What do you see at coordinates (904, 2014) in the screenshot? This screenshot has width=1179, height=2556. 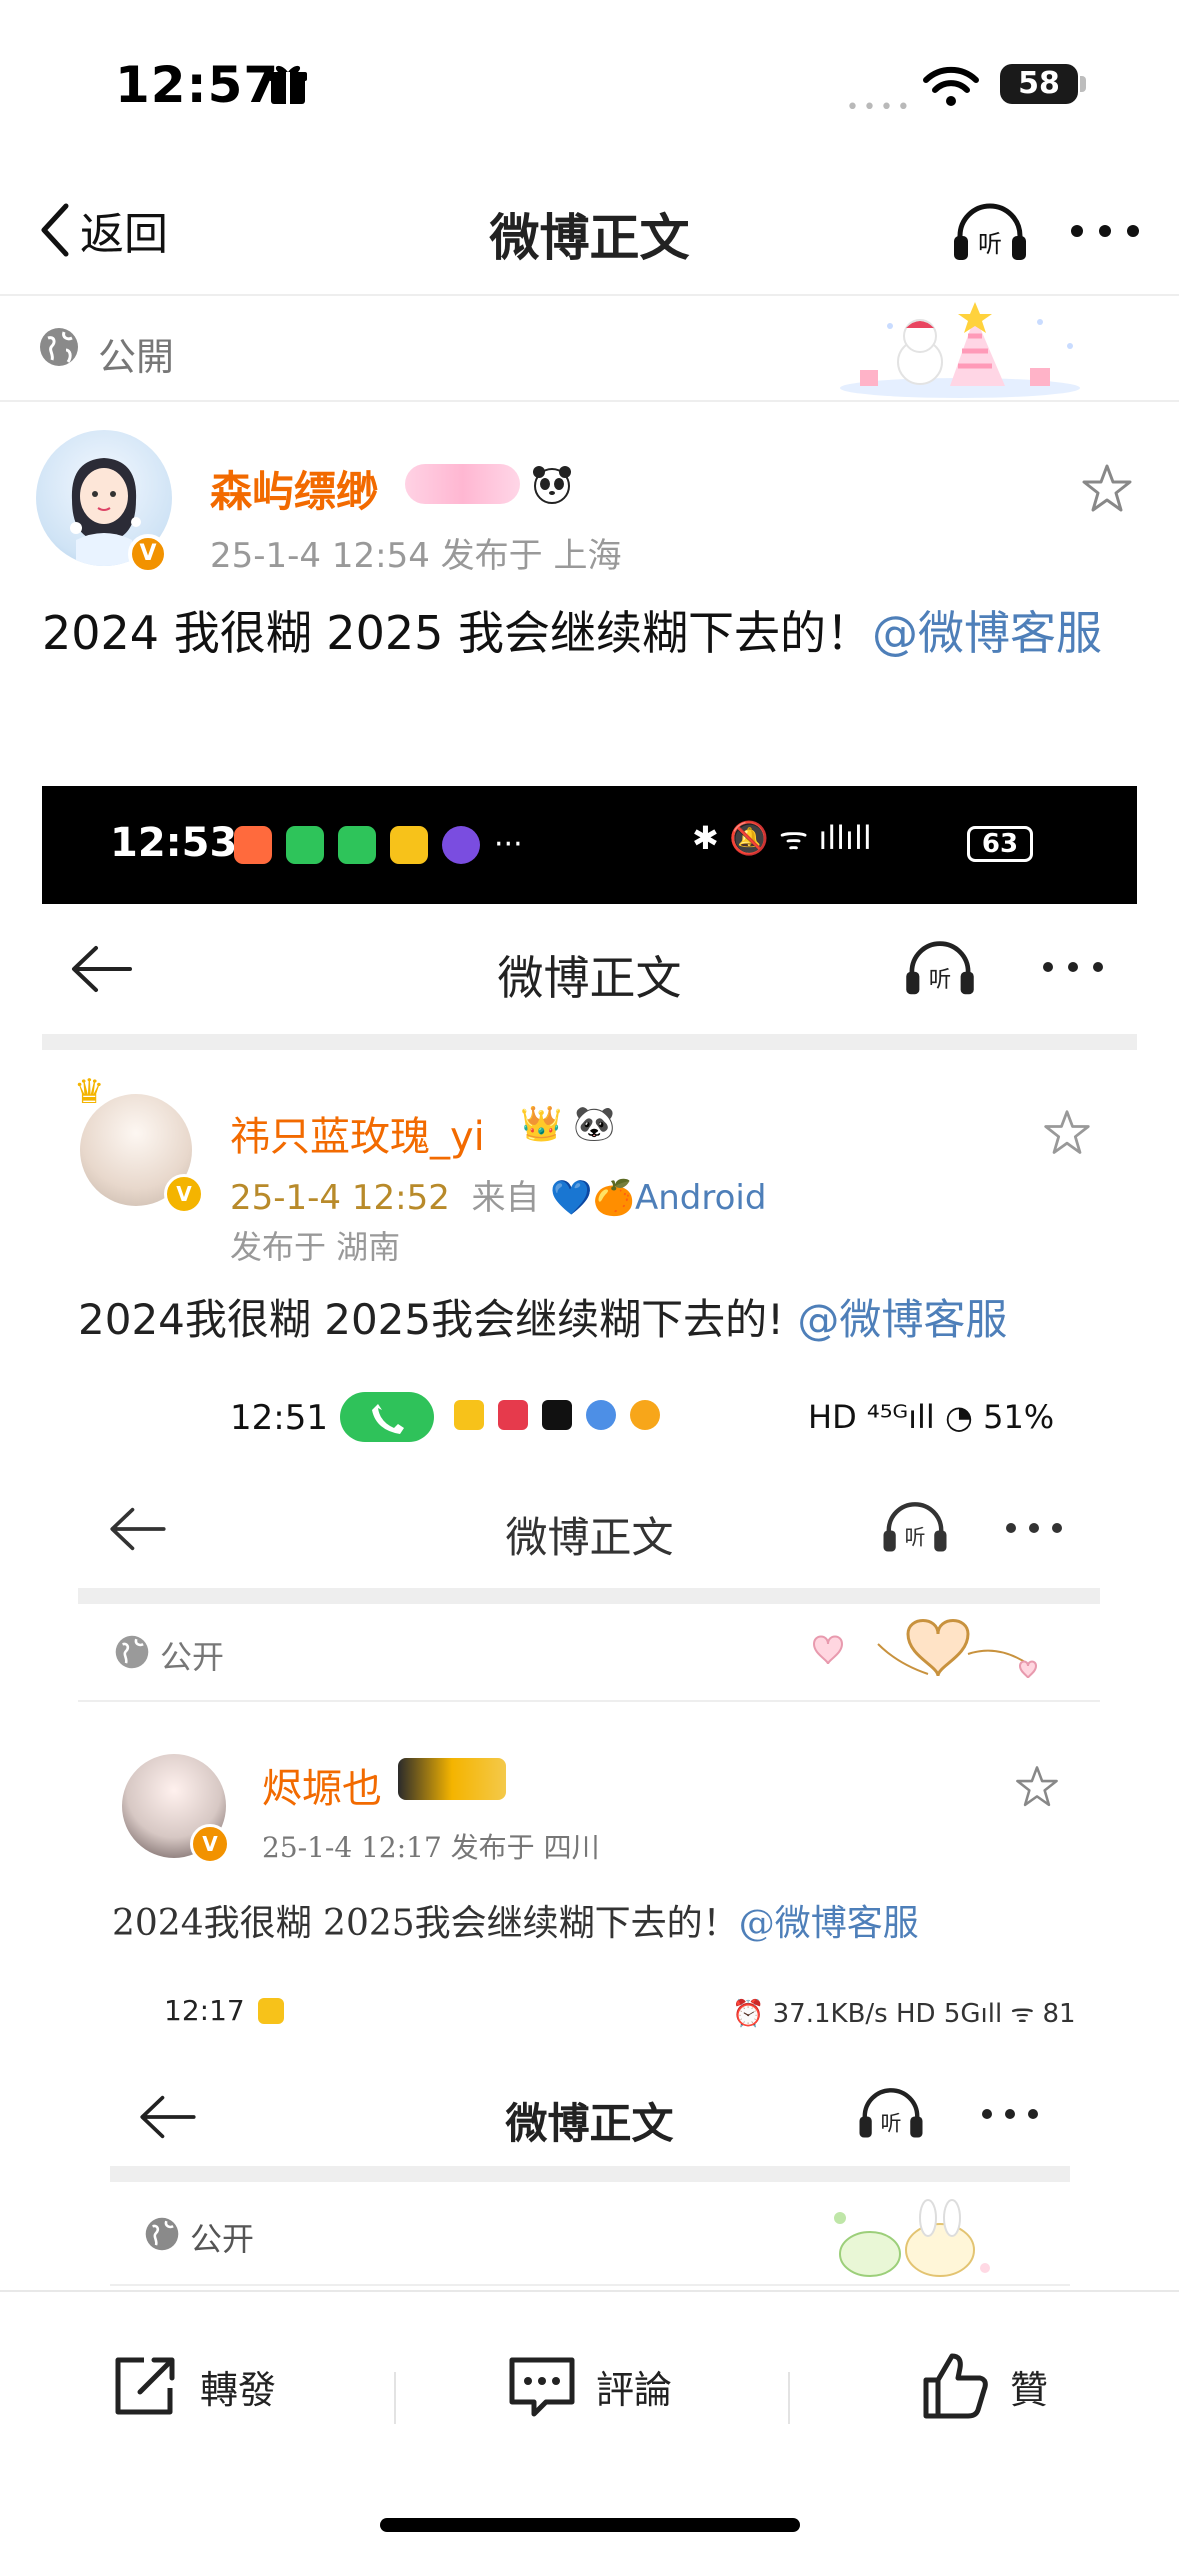 I see `nested3-status-indicators: ⏰ 37.1KB/s HD 5Gıll ᯤ 81` at bounding box center [904, 2014].